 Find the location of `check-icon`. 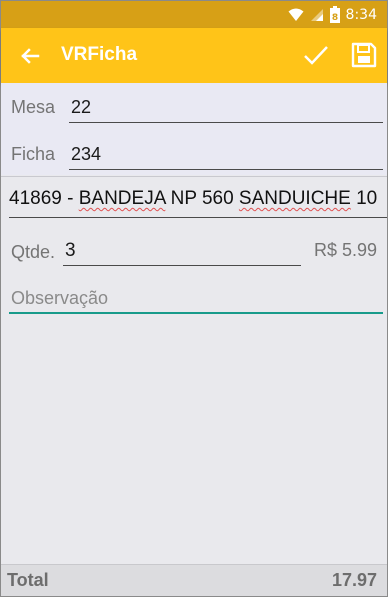

check-icon is located at coordinates (316, 55).